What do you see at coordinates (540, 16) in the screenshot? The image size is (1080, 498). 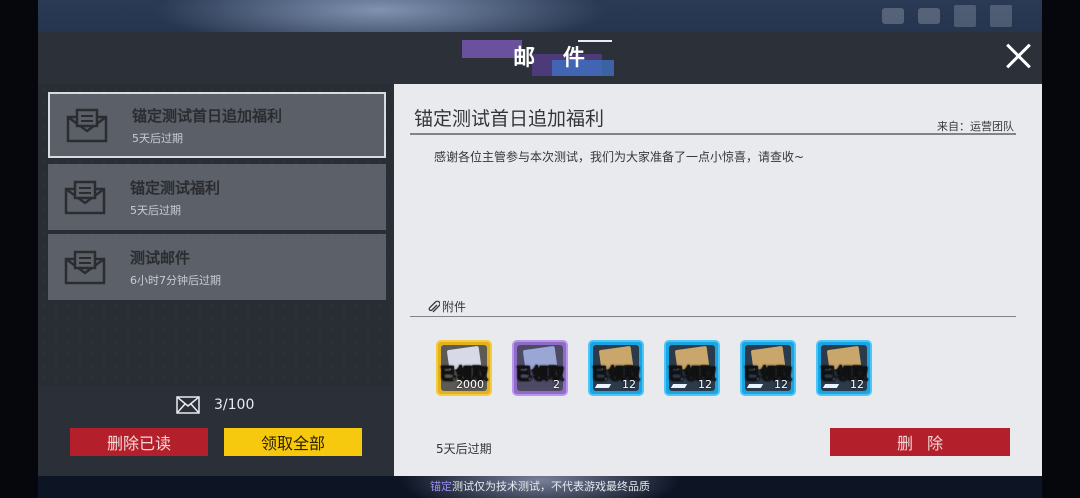 I see `top-resource-bar` at bounding box center [540, 16].